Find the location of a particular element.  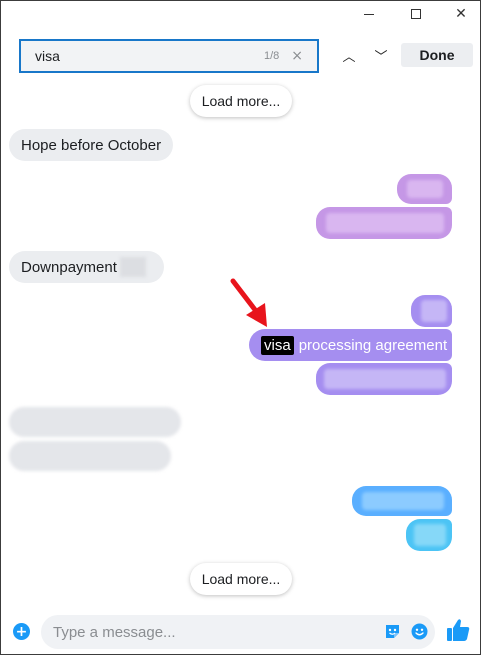

close-icon: ✕ is located at coordinates (461, 14).